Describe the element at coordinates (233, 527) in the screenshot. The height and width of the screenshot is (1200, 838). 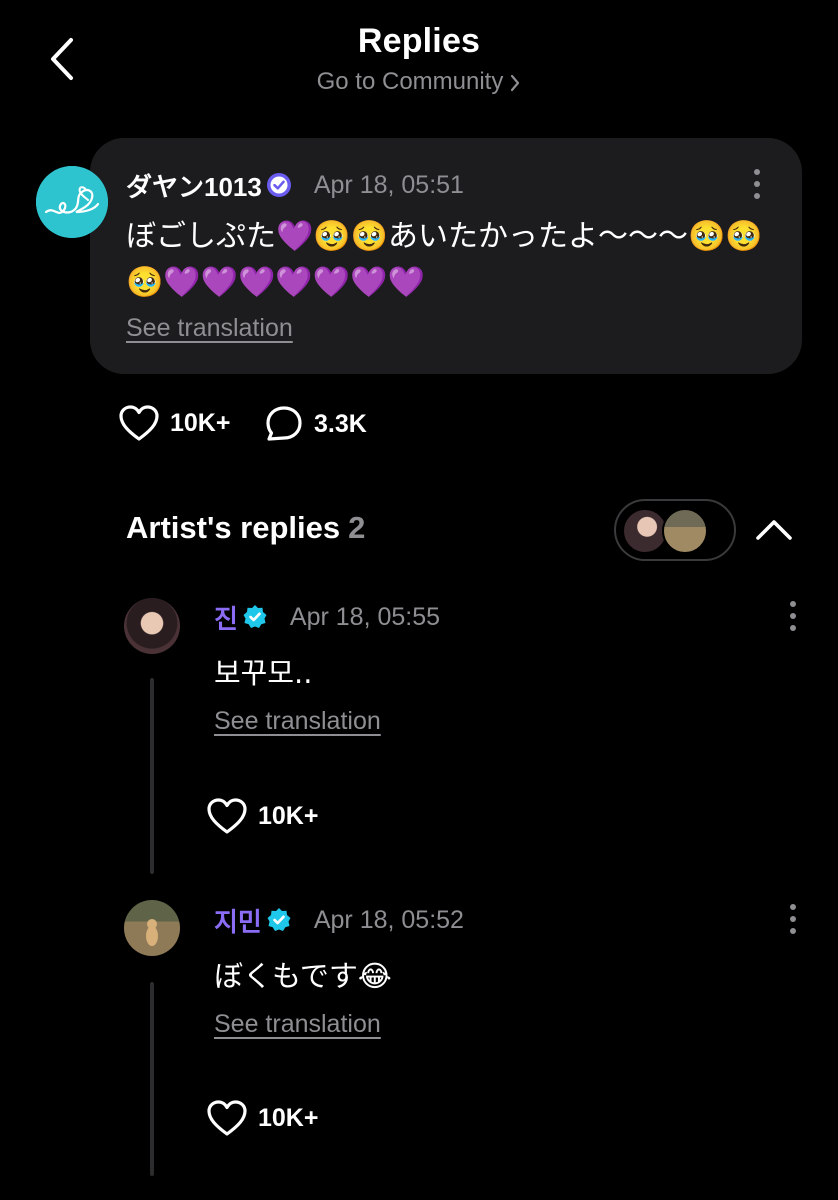
I see `artist-replies-title: Artist's replies` at that location.